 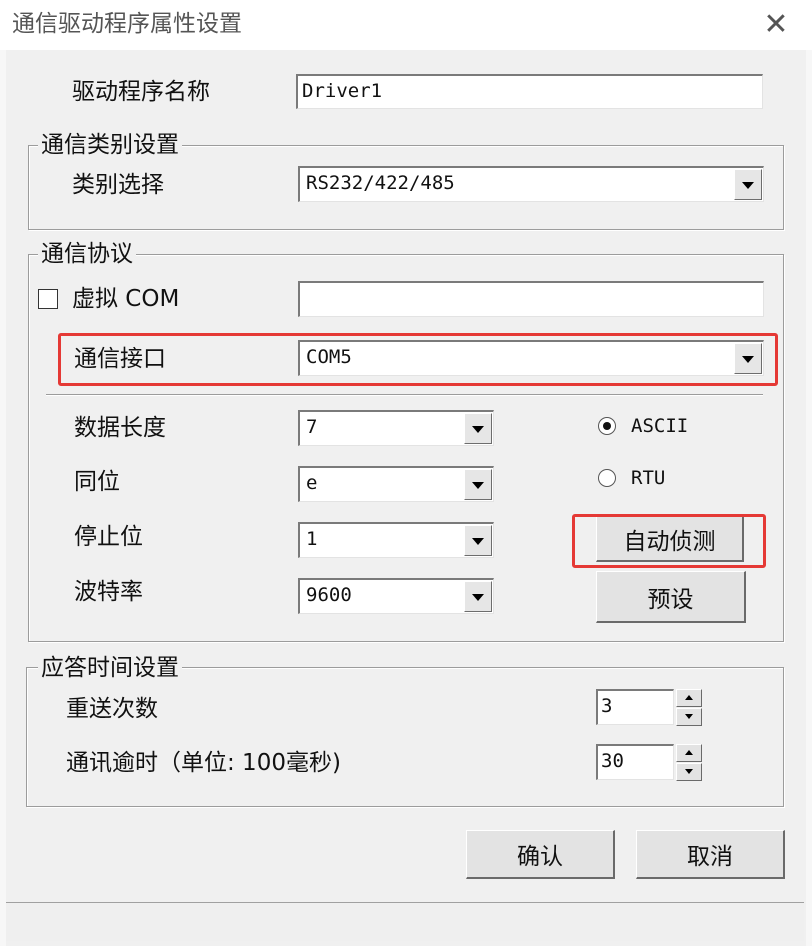 What do you see at coordinates (635, 707) in the screenshot?
I see `retry-count-input: 3` at bounding box center [635, 707].